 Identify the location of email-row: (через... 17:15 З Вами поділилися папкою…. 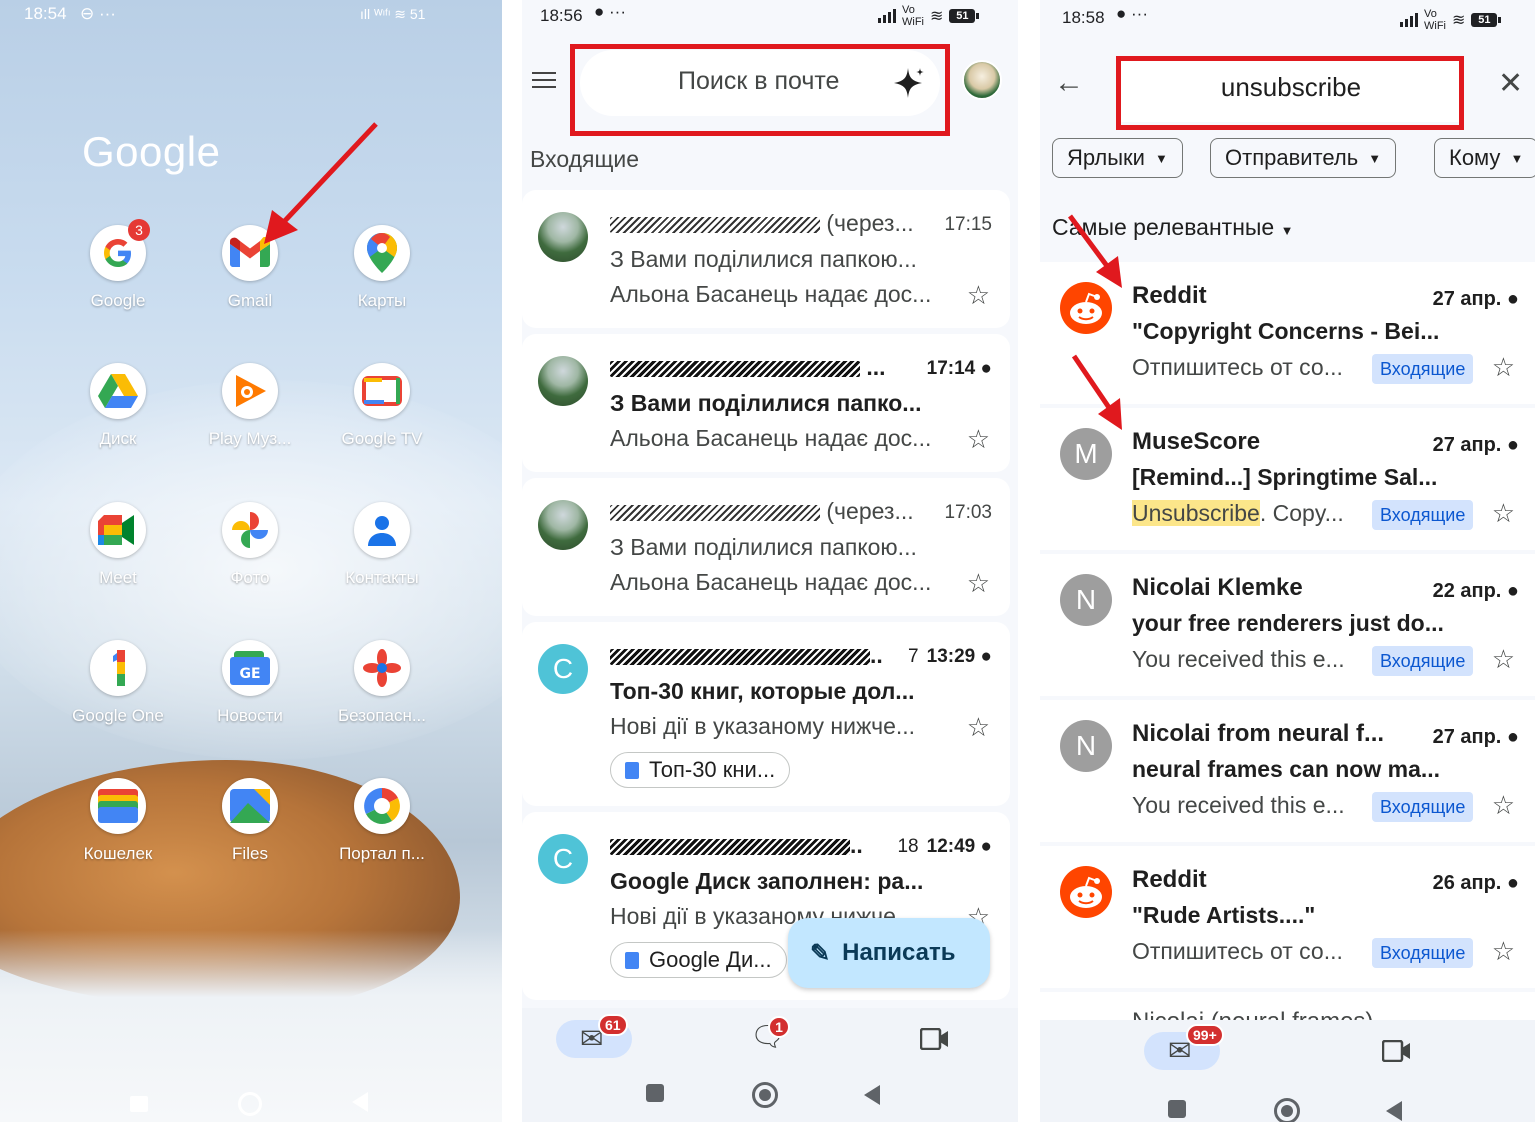
(766, 259).